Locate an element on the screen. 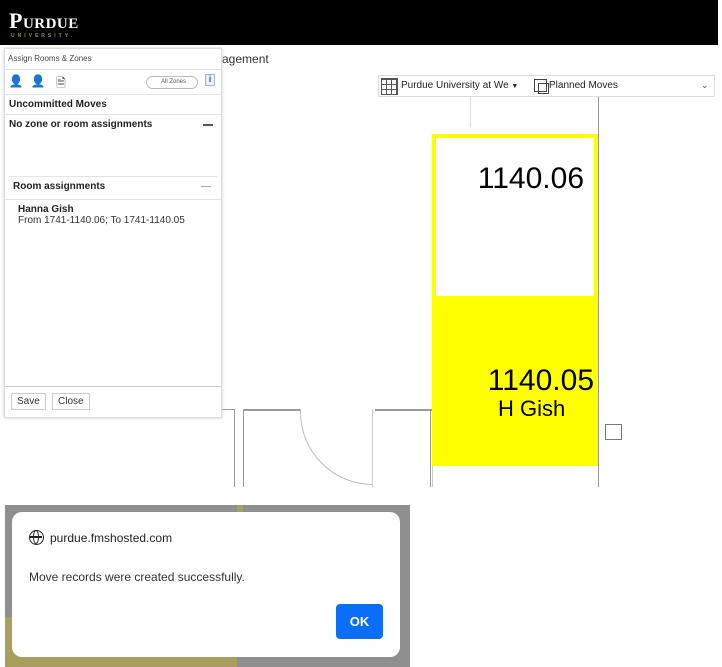  uncommitted-moves-header: Uncommitted Moves is located at coordinates (58, 104).